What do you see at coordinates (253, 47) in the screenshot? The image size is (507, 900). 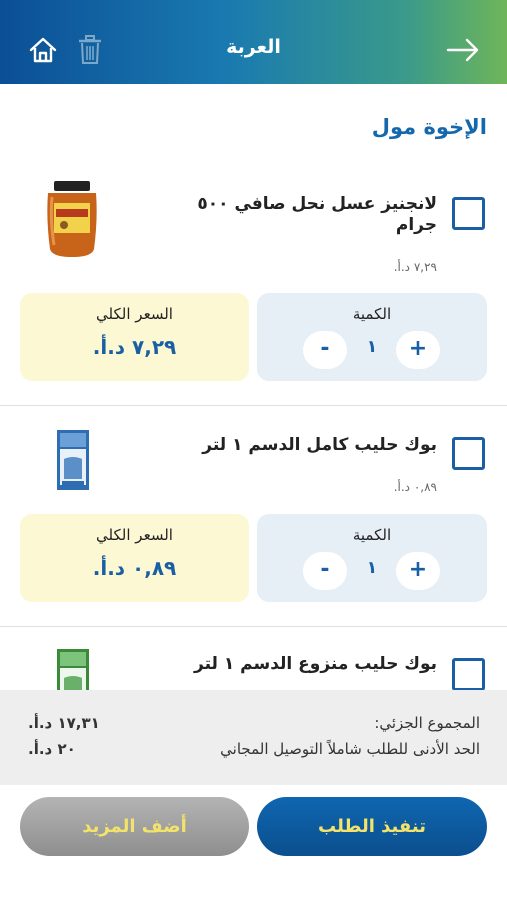 I see `page-title: العربة` at bounding box center [253, 47].